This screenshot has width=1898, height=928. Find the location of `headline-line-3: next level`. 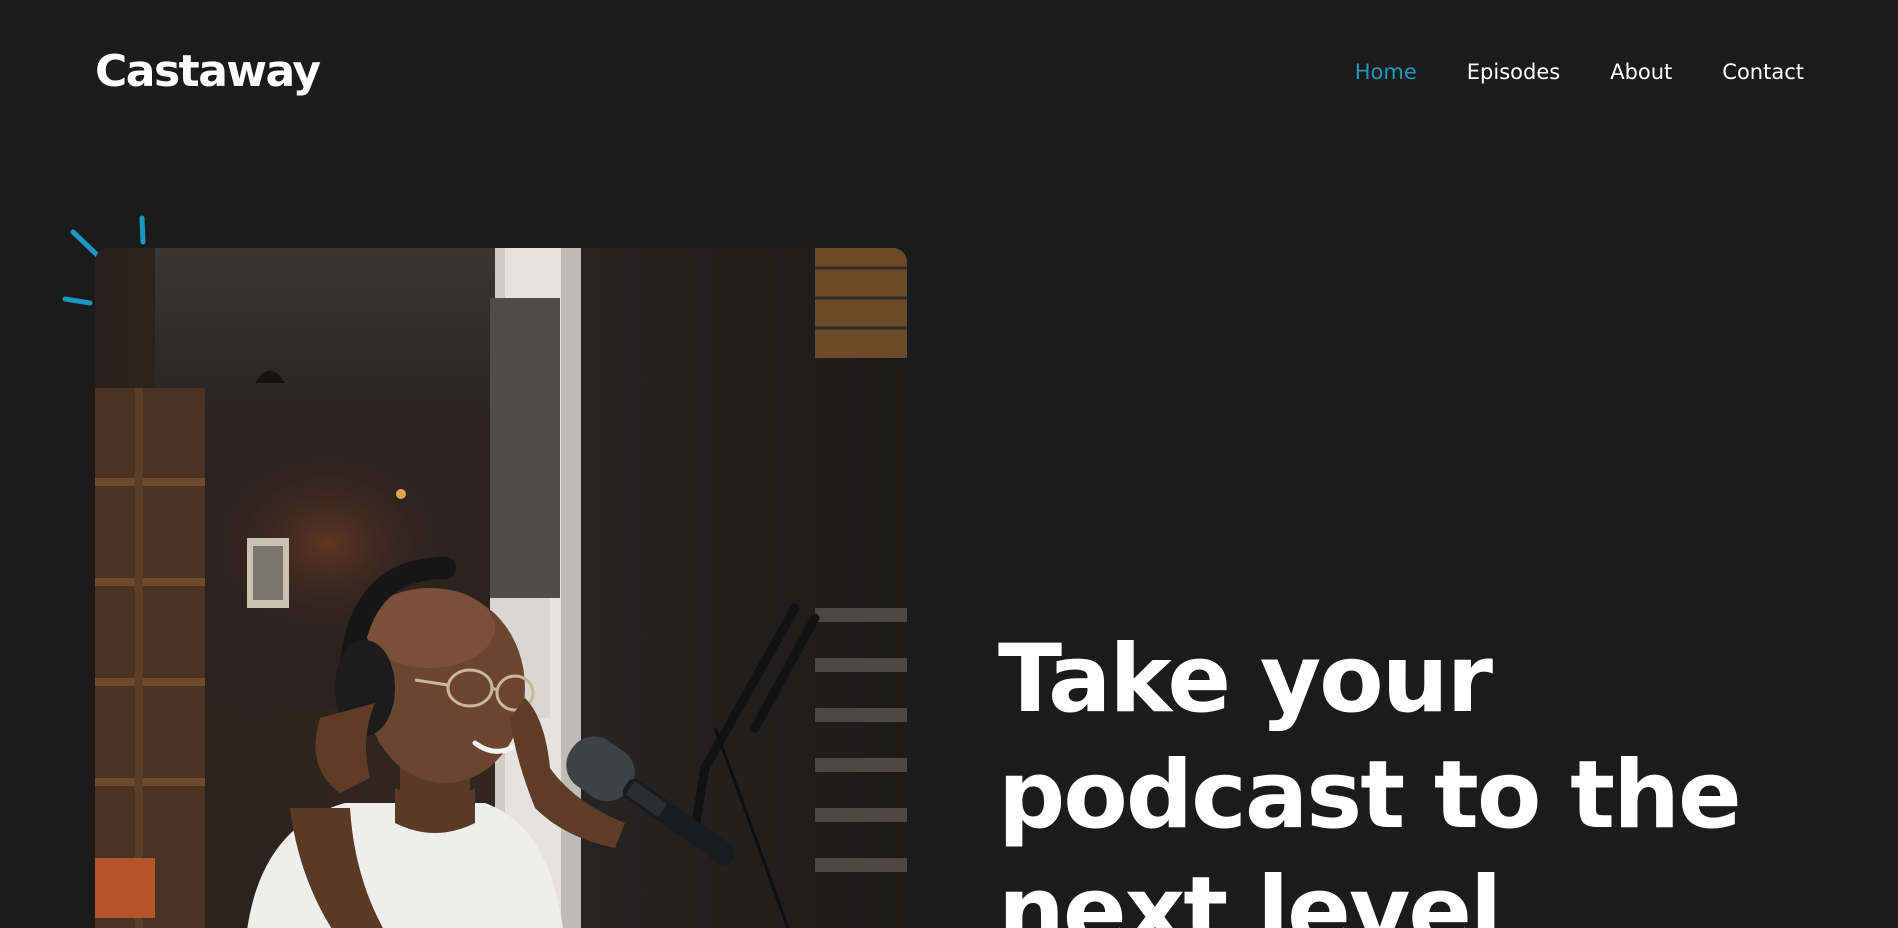

headline-line-3: next level is located at coordinates (1250, 892).